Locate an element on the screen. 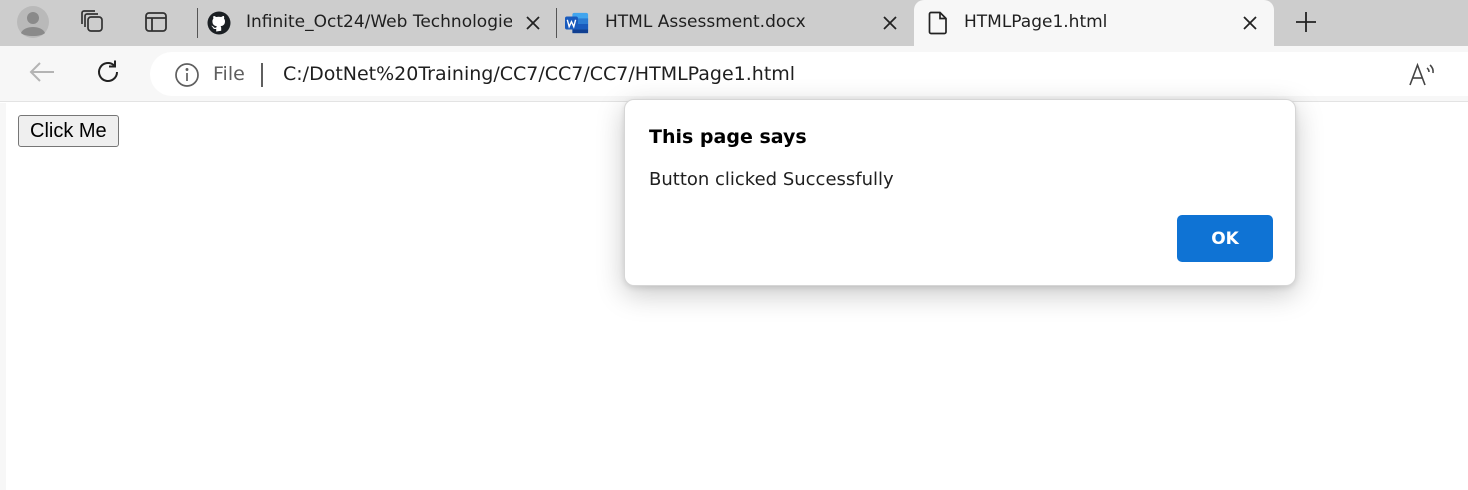 This screenshot has height=490, width=1468. click-me-button: Click Me is located at coordinates (68, 131).